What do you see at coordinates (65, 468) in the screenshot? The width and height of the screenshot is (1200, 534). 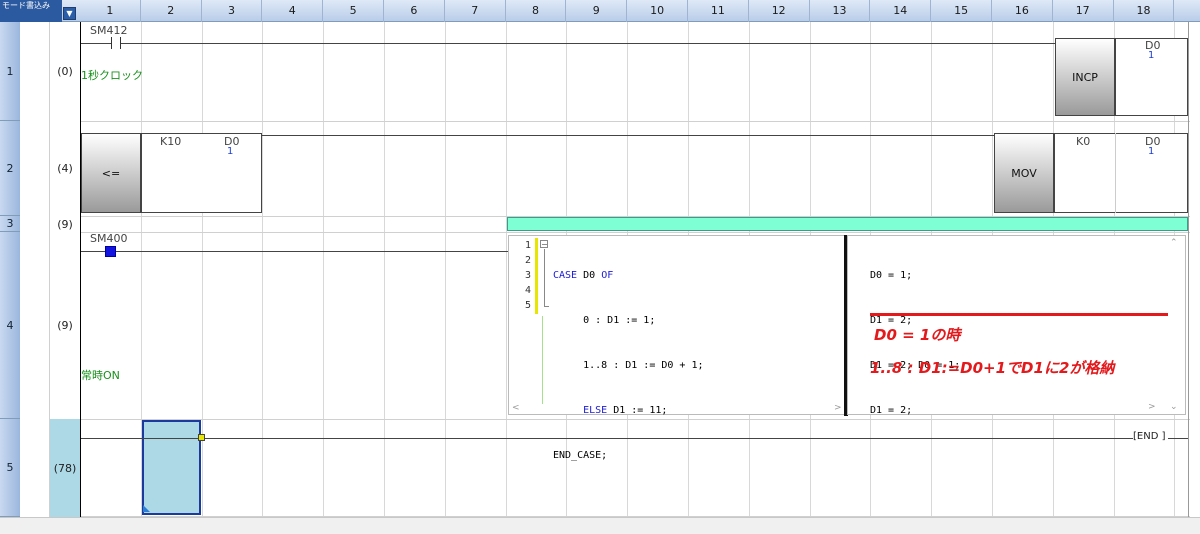 I see `step-number-5: (78)` at bounding box center [65, 468].